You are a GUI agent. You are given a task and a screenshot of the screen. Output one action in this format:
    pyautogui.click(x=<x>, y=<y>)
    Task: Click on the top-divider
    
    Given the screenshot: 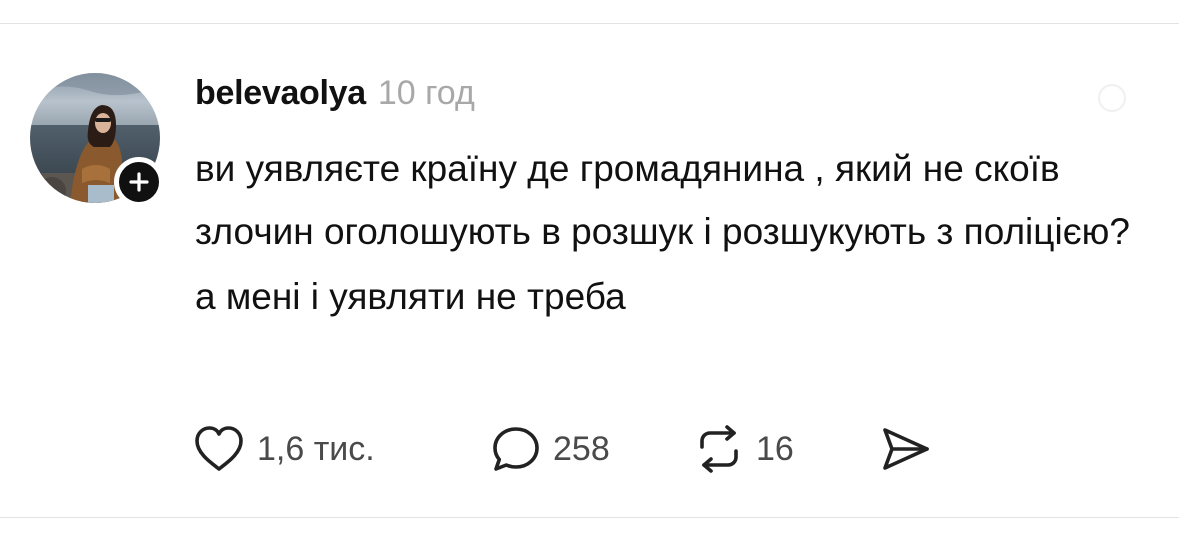 What is the action you would take?
    pyautogui.click(x=589, y=23)
    